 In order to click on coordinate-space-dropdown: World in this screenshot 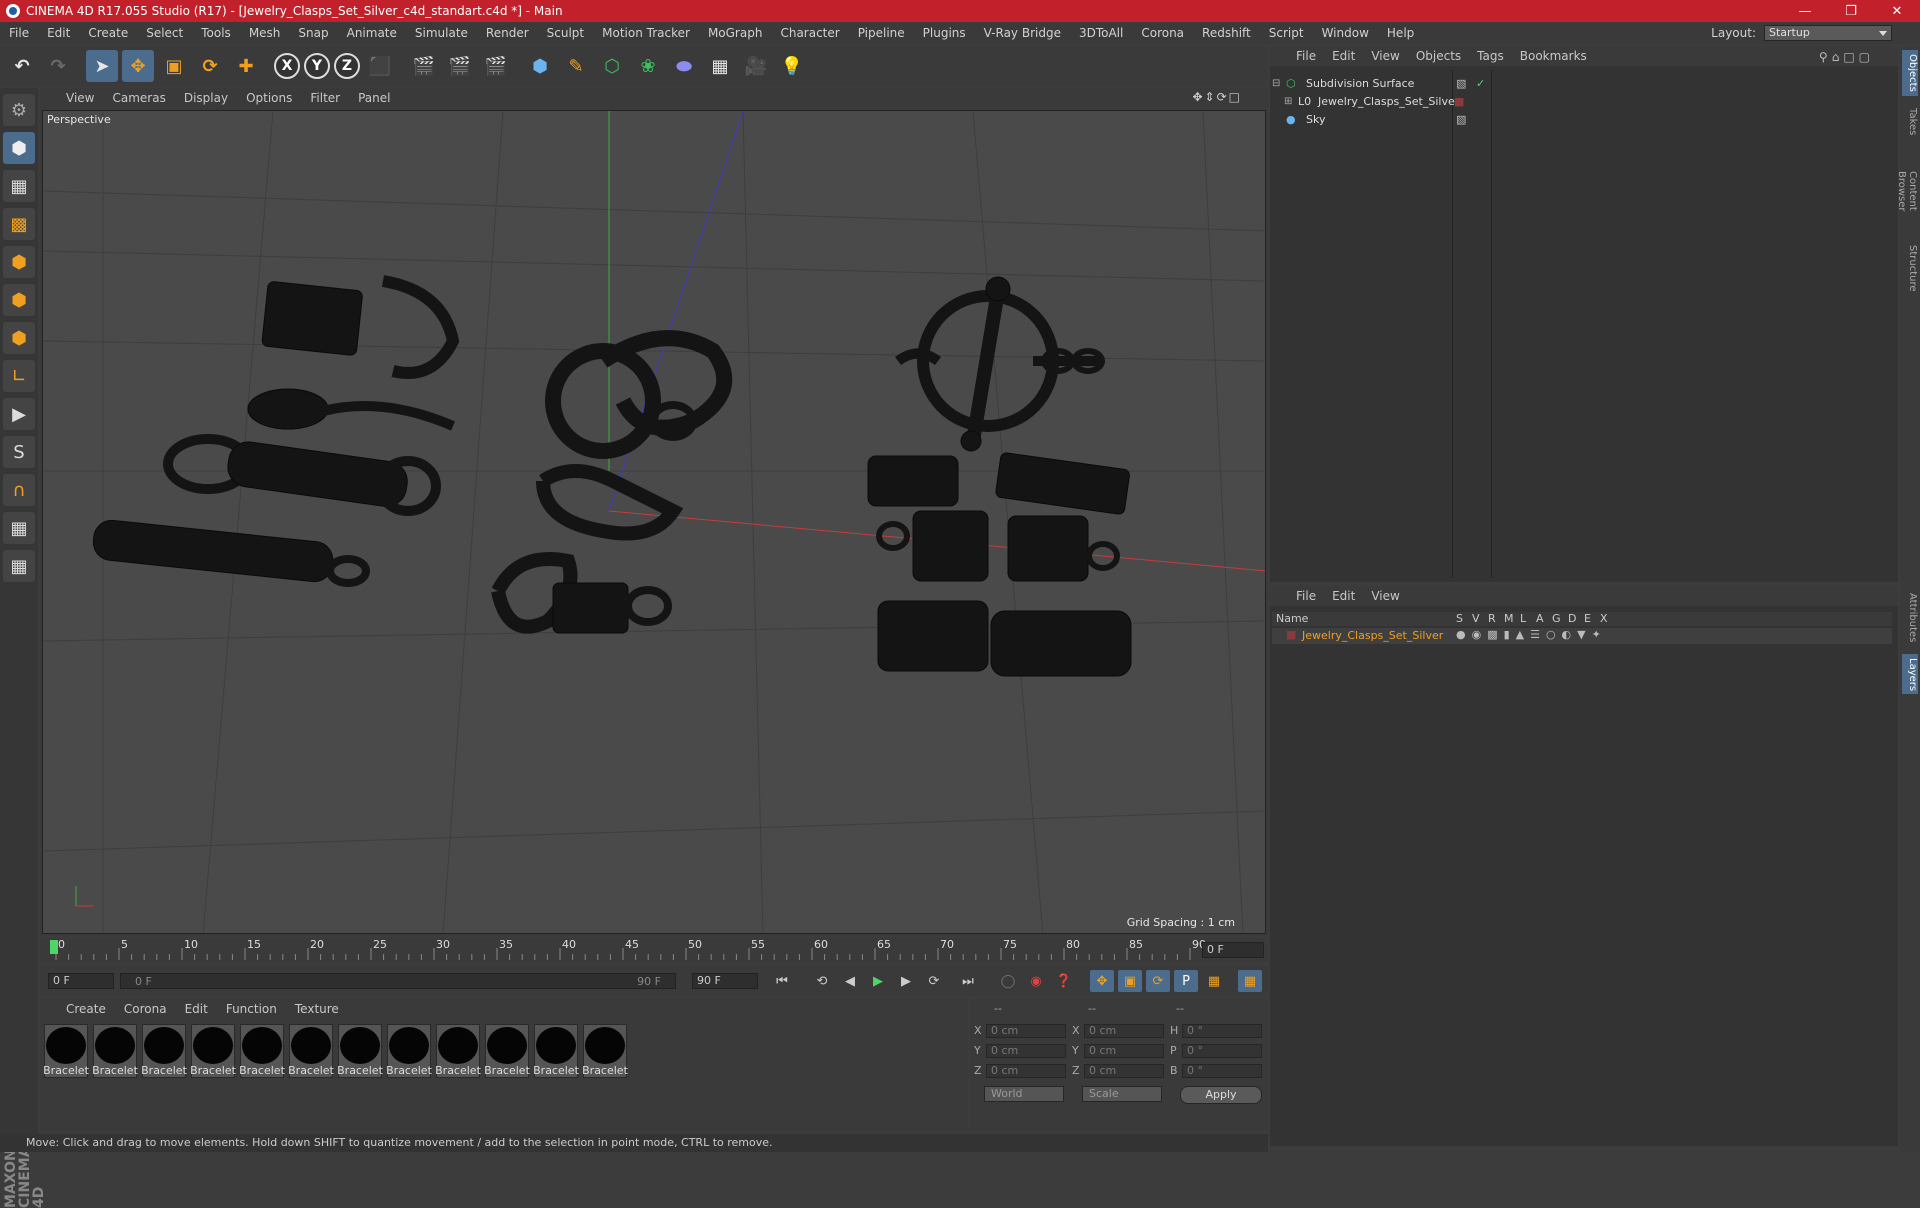, I will do `click(1024, 1094)`.